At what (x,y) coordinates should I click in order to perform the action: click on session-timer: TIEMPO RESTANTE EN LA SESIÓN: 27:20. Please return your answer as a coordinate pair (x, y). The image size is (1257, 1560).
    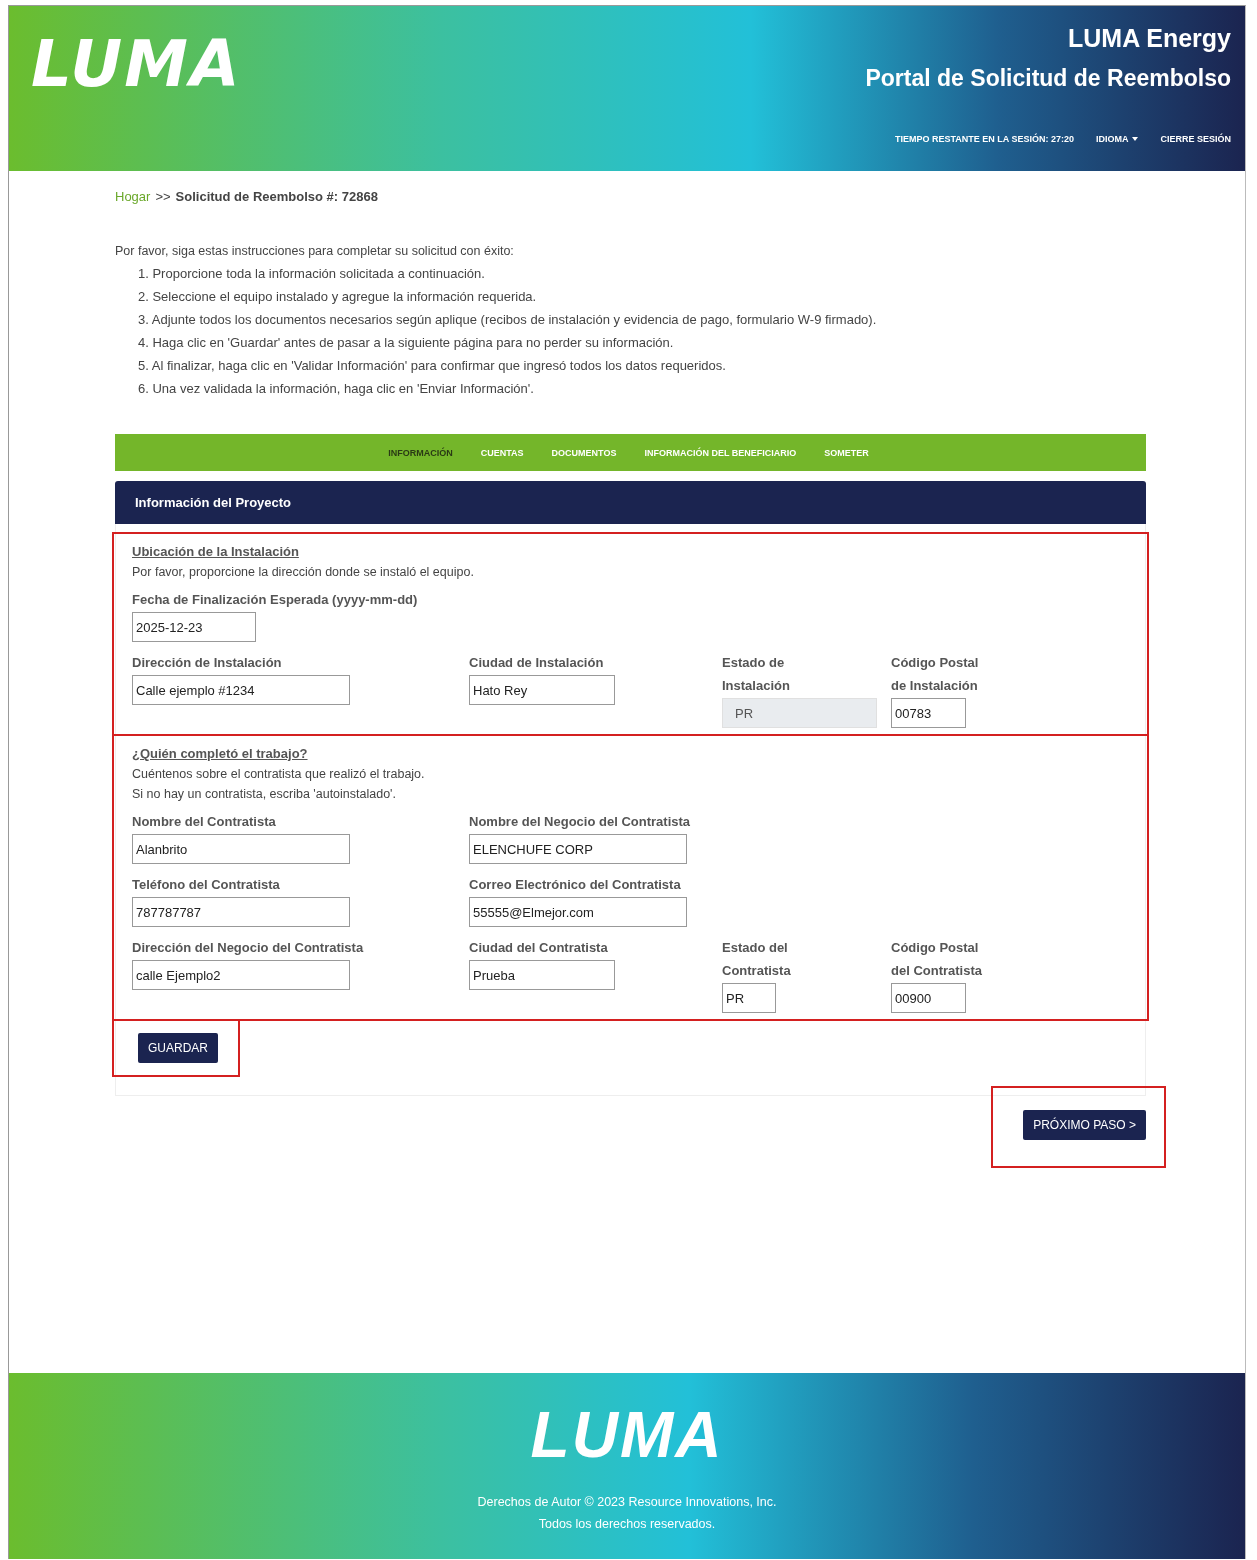
    Looking at the image, I should click on (984, 139).